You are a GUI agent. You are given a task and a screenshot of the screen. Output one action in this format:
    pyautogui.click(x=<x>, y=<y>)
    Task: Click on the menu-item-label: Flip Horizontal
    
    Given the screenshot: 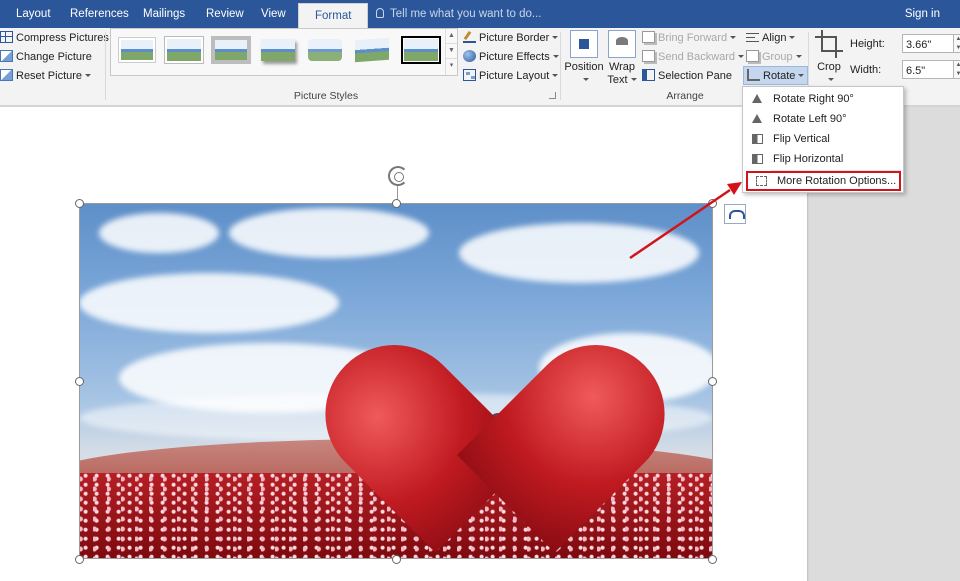 What is the action you would take?
    pyautogui.click(x=808, y=159)
    